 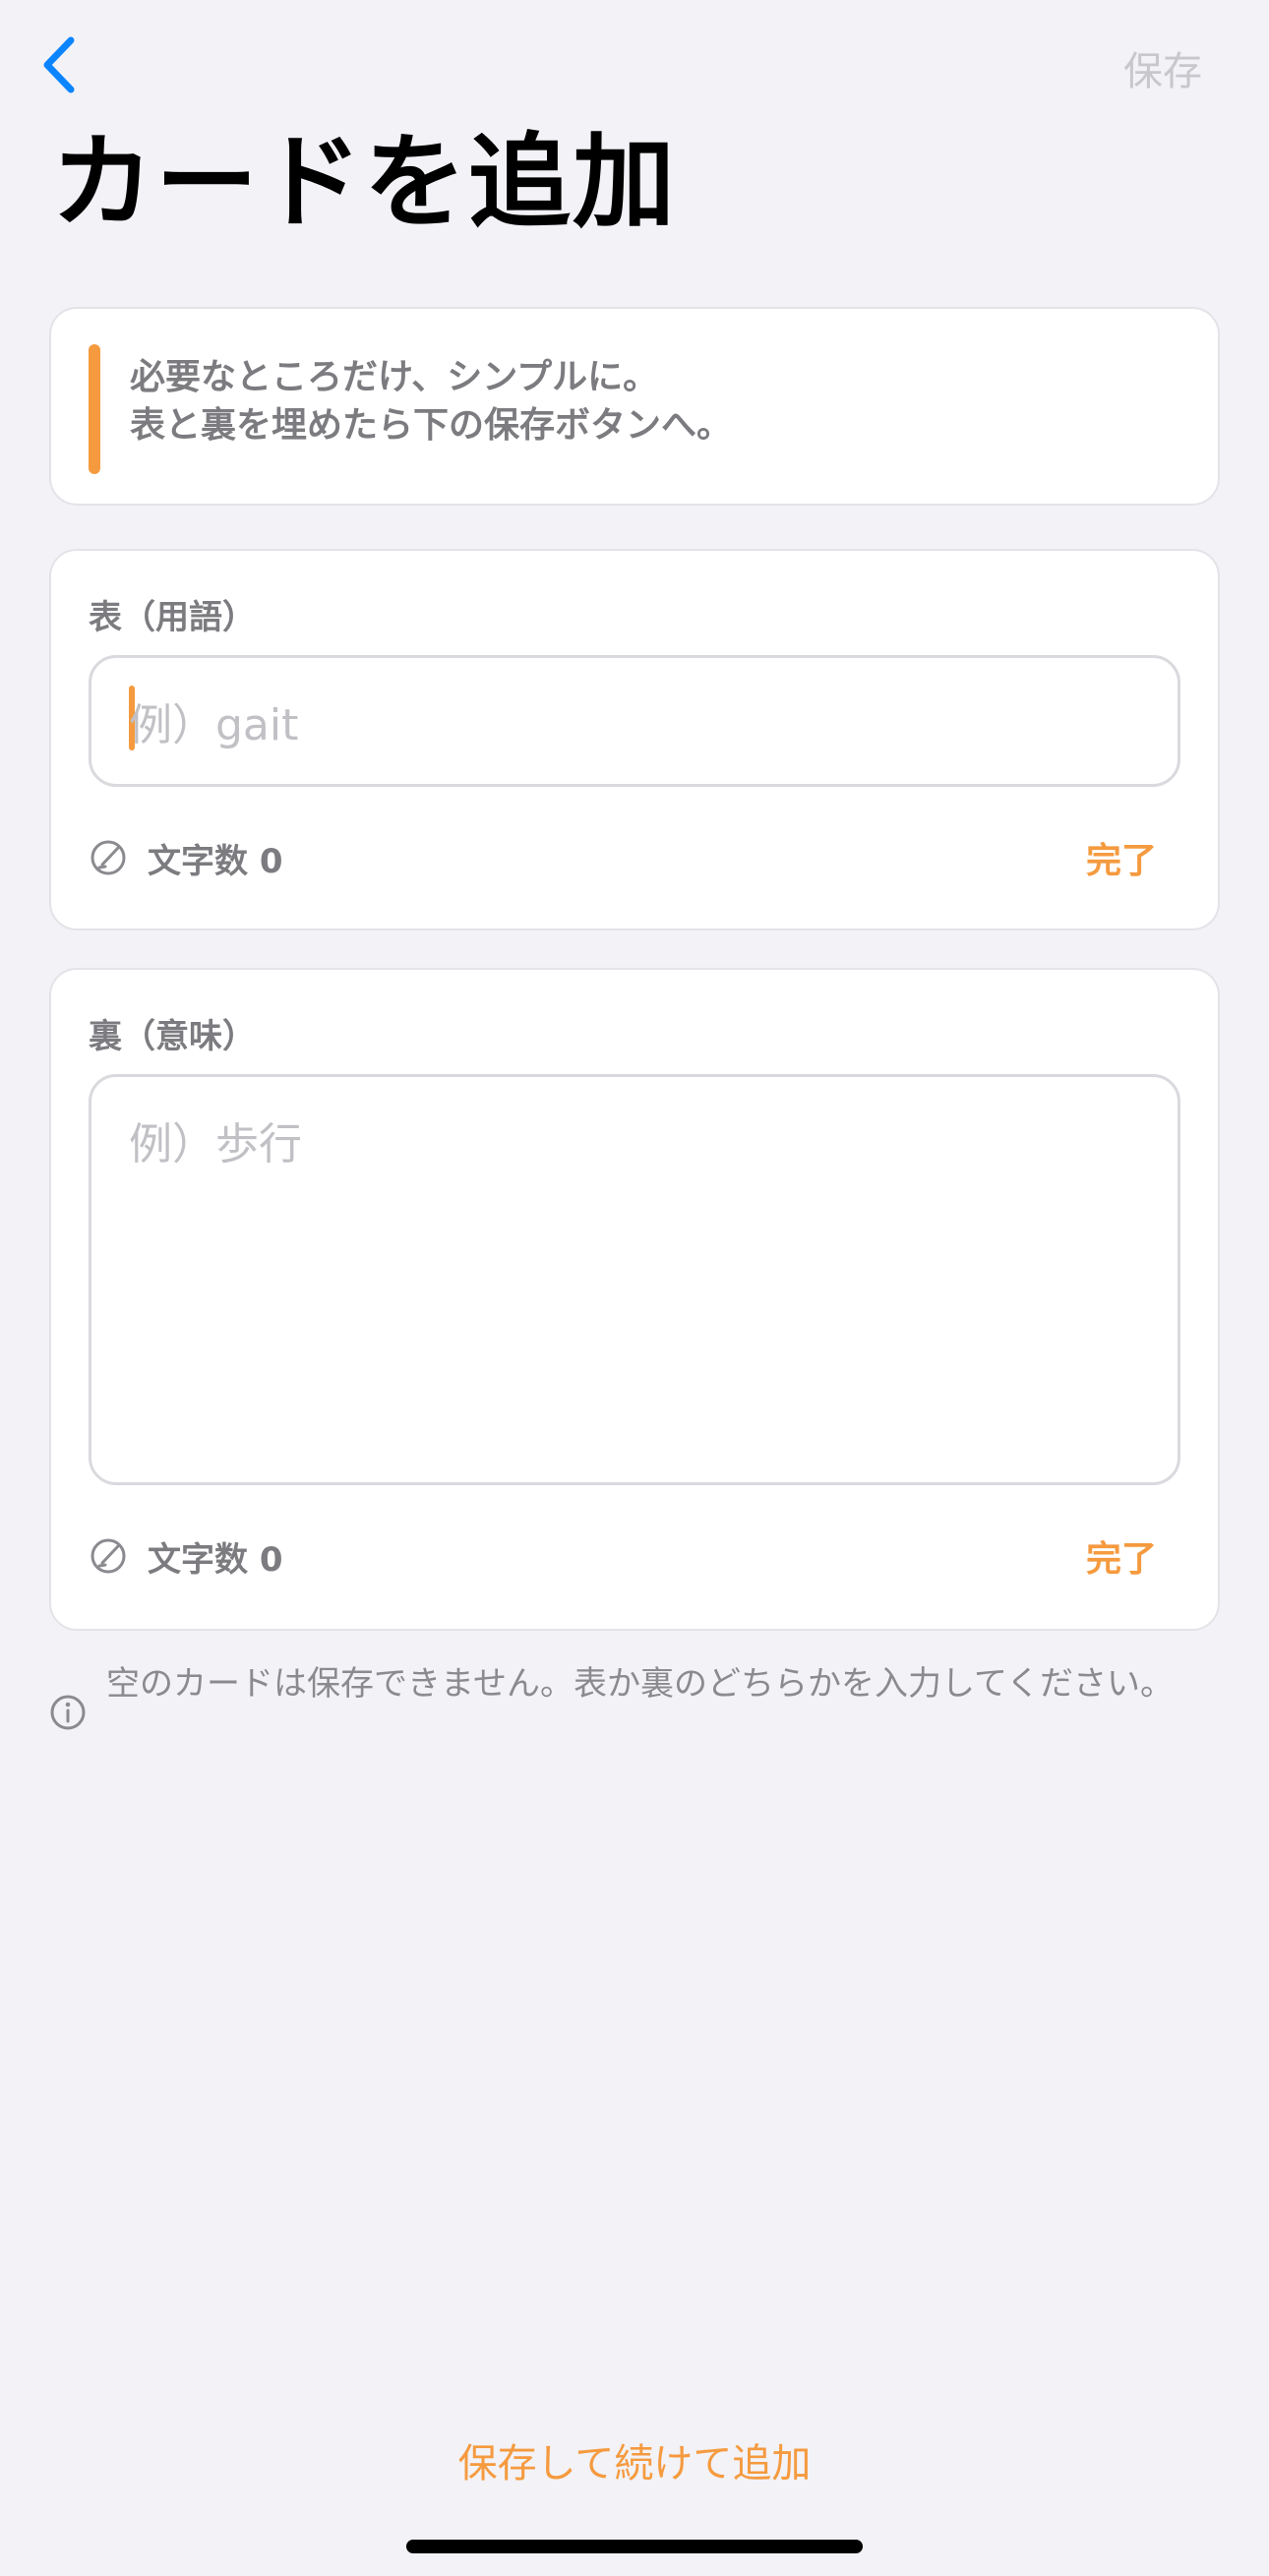 What do you see at coordinates (634, 721) in the screenshot?
I see `front-input: 例）gait` at bounding box center [634, 721].